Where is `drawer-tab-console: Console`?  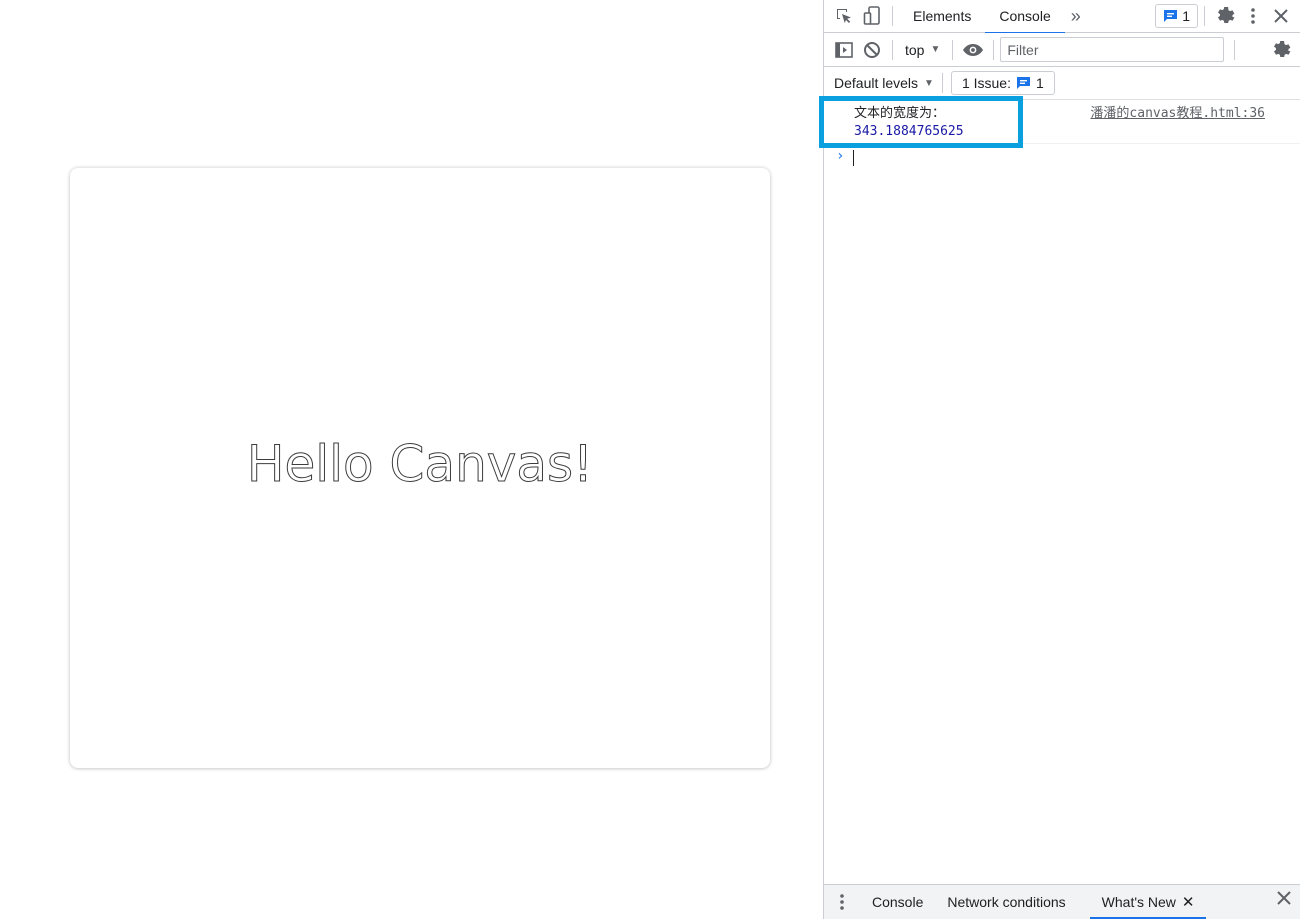
drawer-tab-console: Console is located at coordinates (897, 902).